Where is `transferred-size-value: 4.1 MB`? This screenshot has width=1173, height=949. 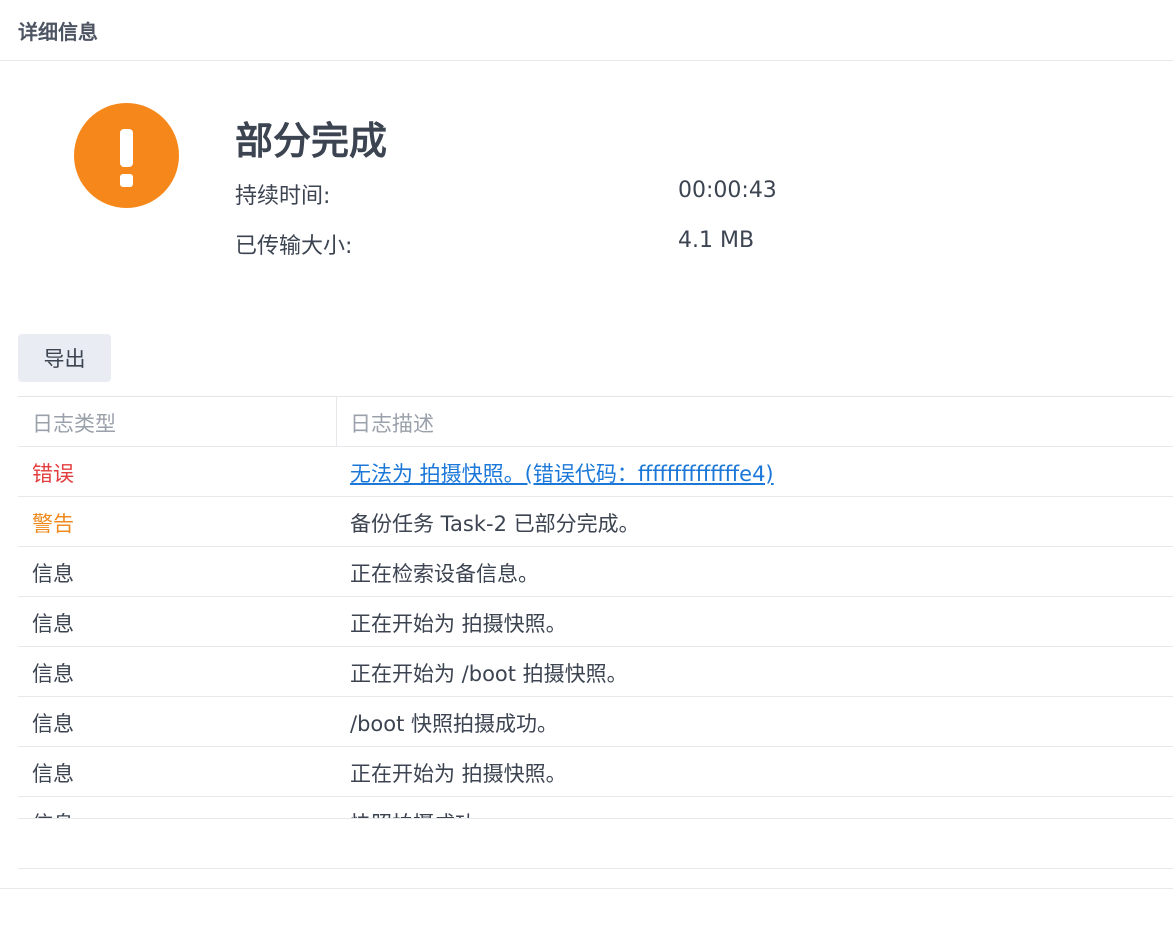
transferred-size-value: 4.1 MB is located at coordinates (716, 240).